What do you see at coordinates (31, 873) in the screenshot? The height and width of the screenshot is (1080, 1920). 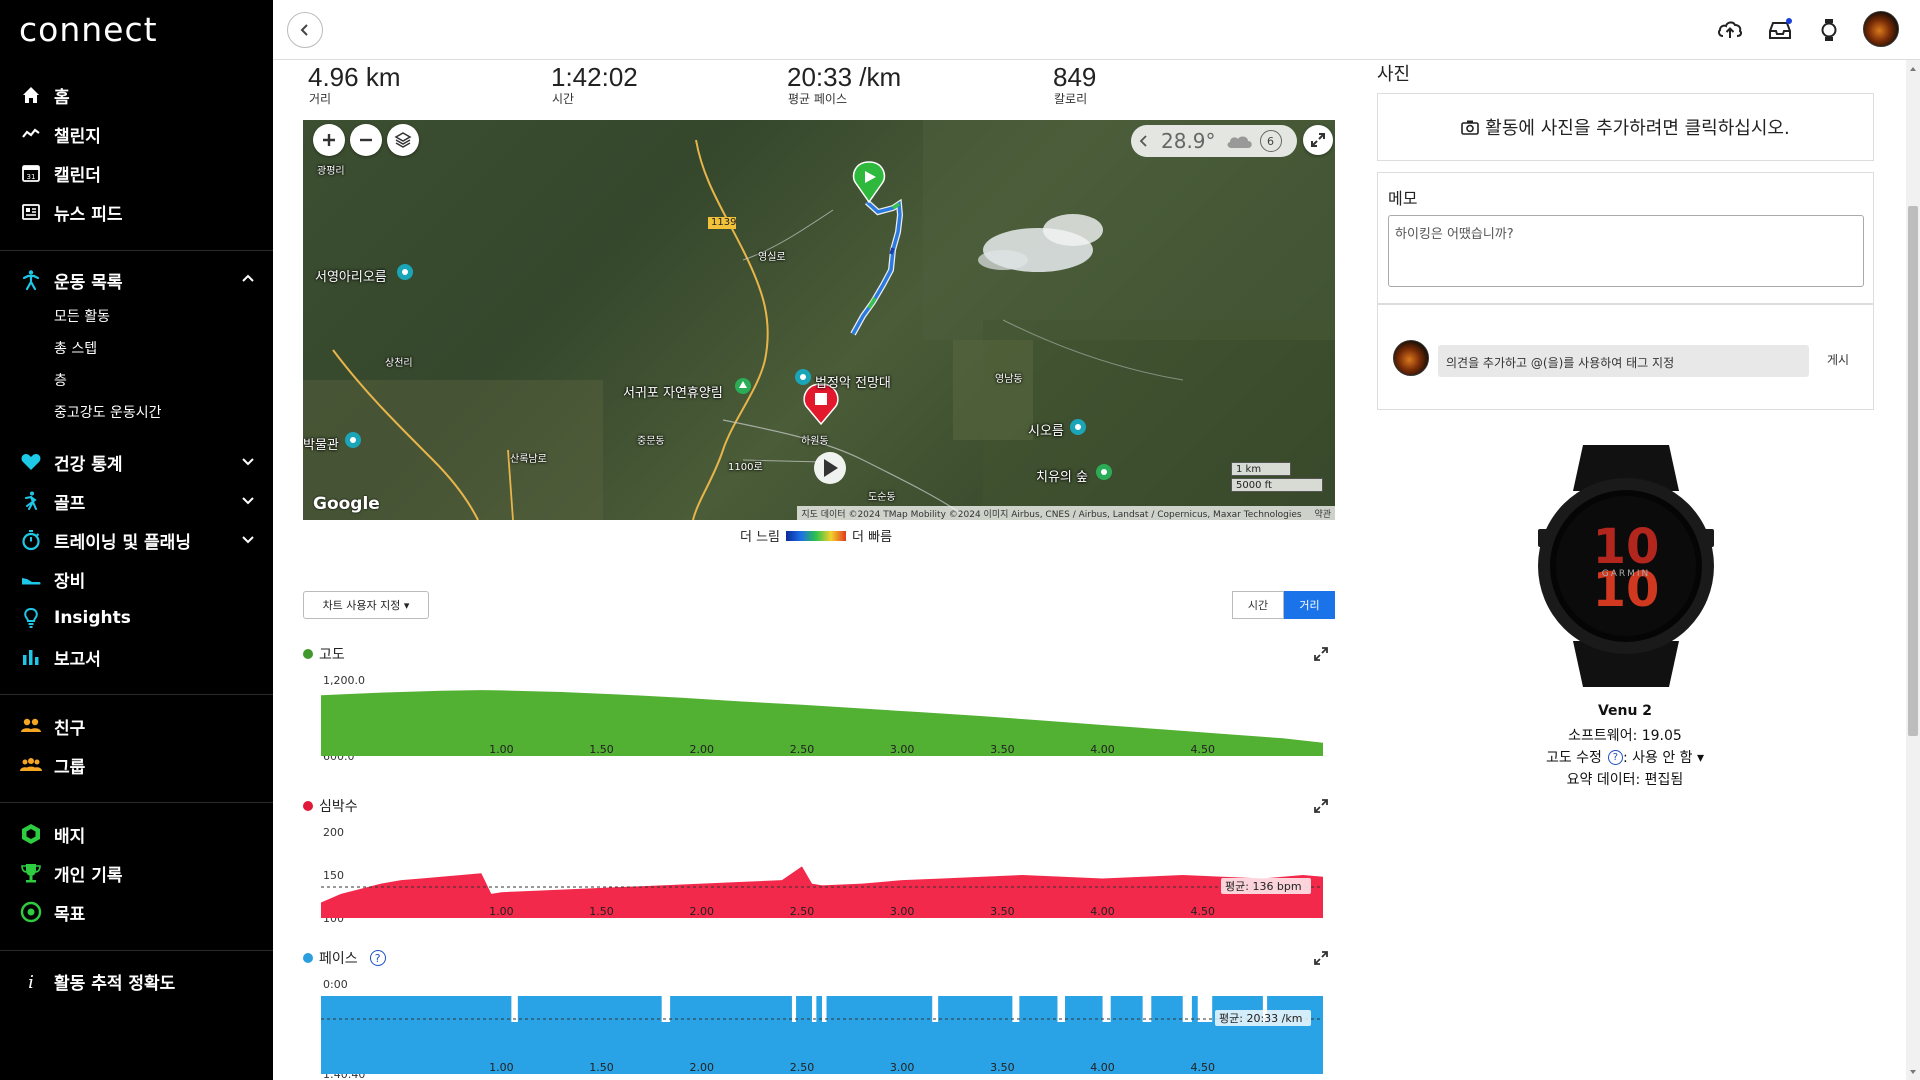 I see `trophy-icon` at bounding box center [31, 873].